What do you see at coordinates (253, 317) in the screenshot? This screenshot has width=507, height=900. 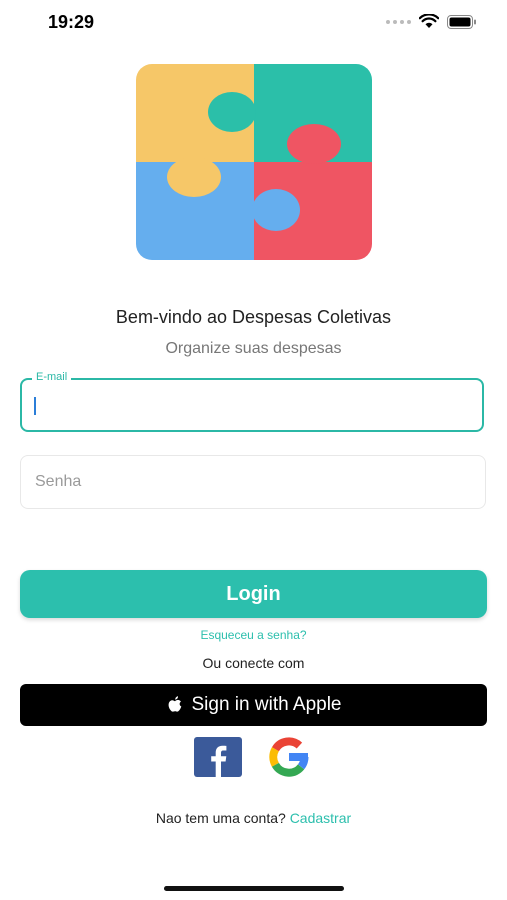 I see `welcome-title: Bem-vindo ao Despesas Coletivas` at bounding box center [253, 317].